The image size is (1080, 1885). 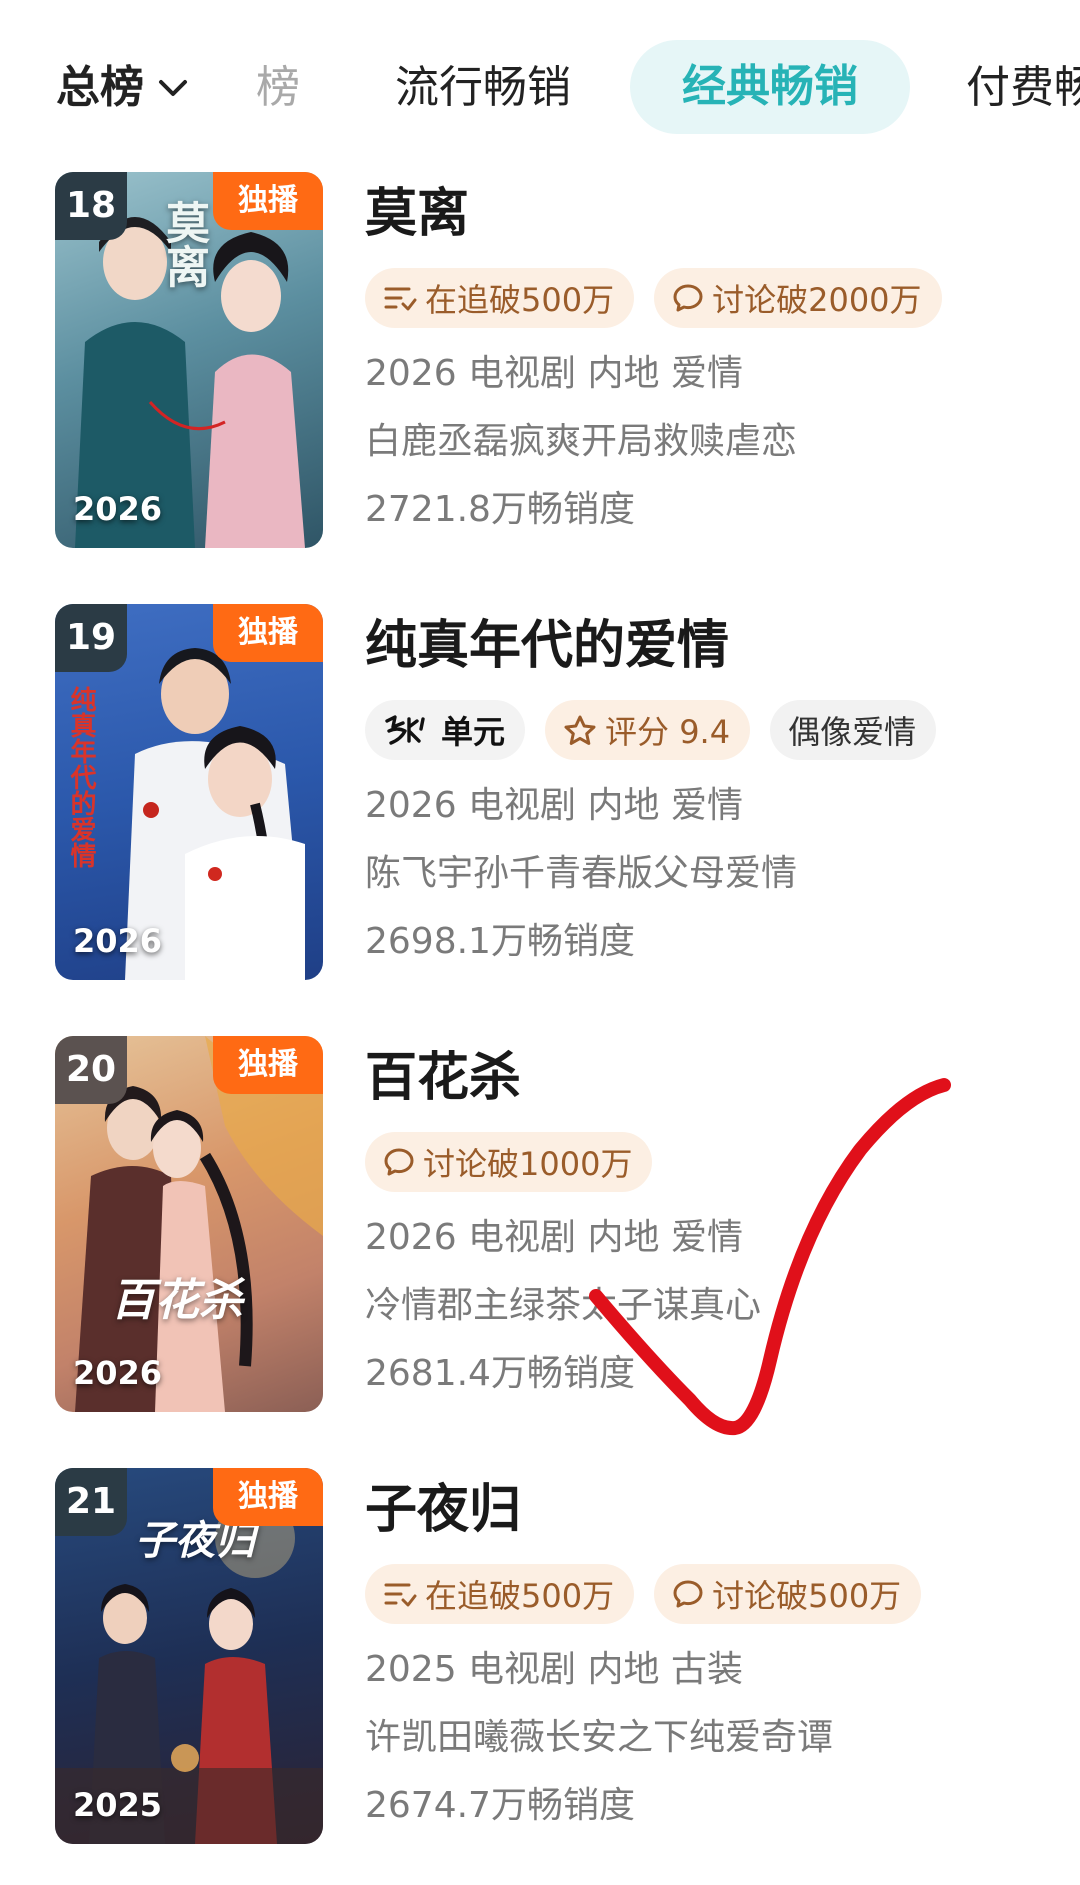 I want to click on poster-image: 纯真年代的爱情 19 独播 2026, so click(x=189, y=792).